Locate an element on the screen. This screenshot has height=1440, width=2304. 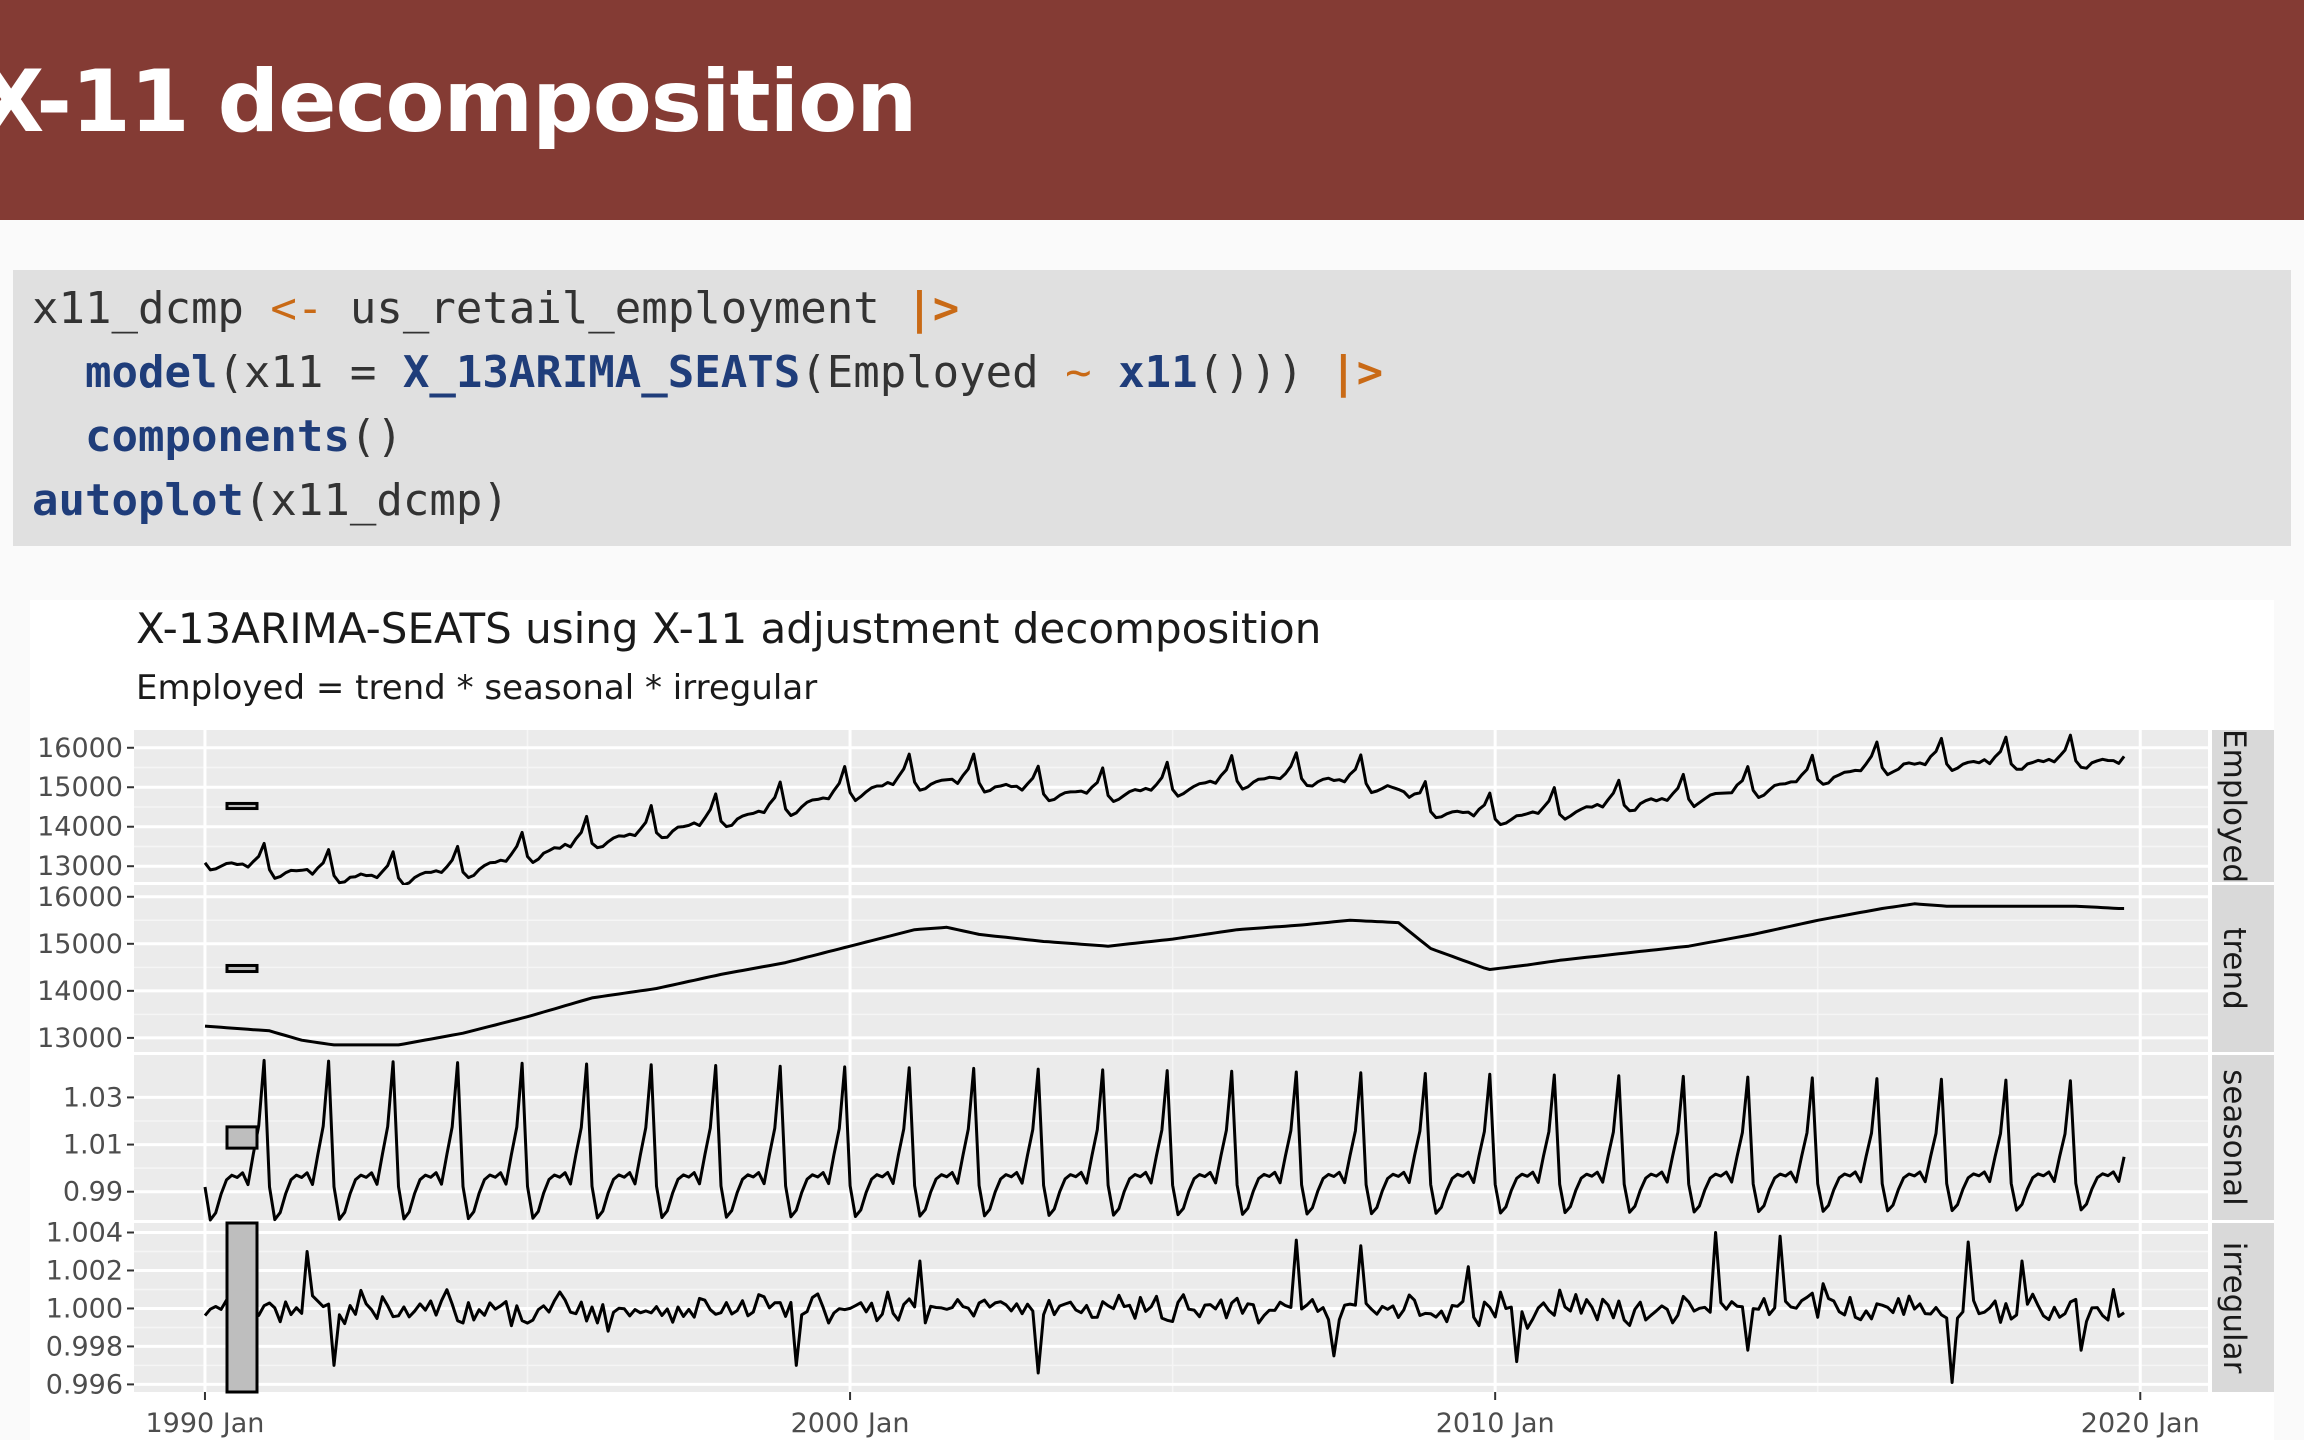
y-tick-label: 0.996 is located at coordinates (84, 1384).